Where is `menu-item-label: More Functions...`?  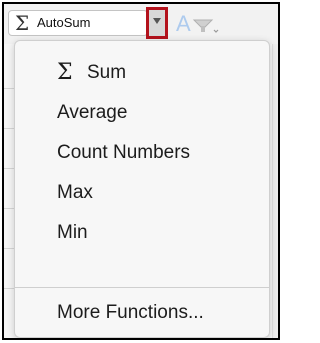
menu-item-label: More Functions... is located at coordinates (130, 312).